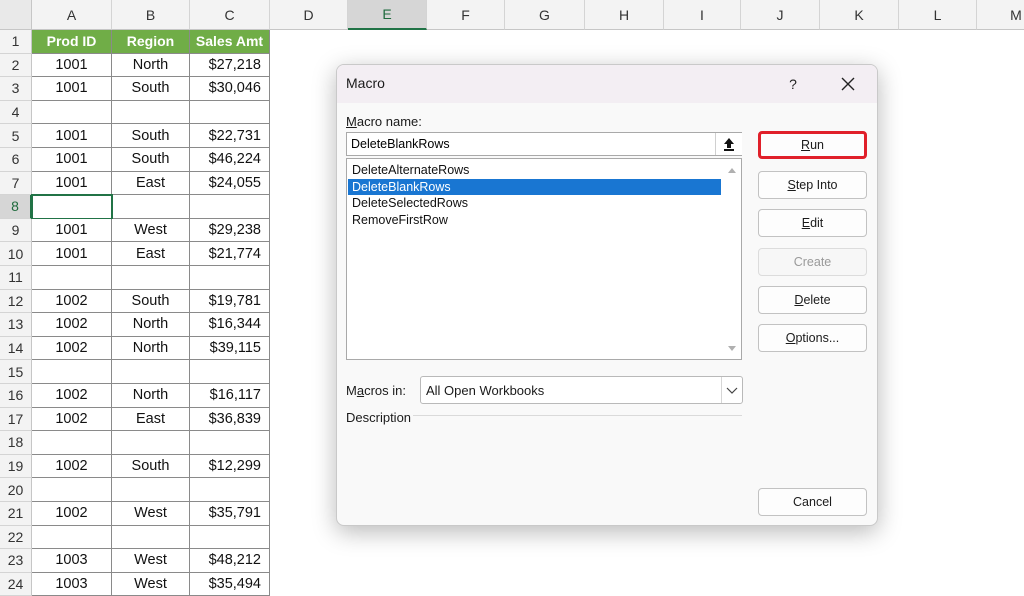 The image size is (1024, 596). I want to click on row-header: 21, so click(16, 514).